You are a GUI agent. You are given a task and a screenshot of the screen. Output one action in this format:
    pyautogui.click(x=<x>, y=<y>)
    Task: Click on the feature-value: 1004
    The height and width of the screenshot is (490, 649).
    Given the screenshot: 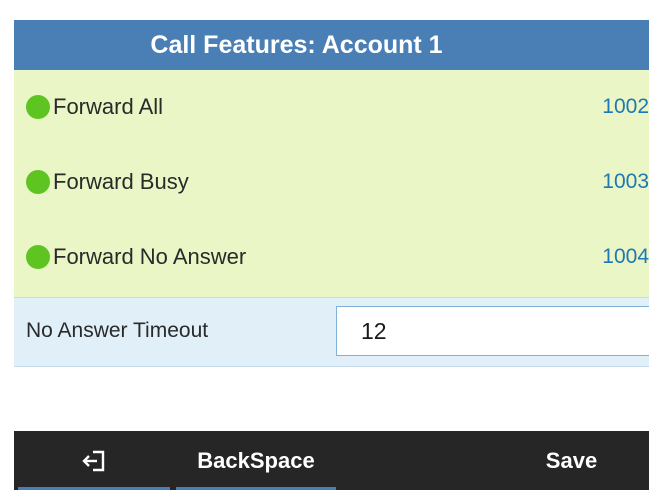 What is the action you would take?
    pyautogui.click(x=625, y=256)
    